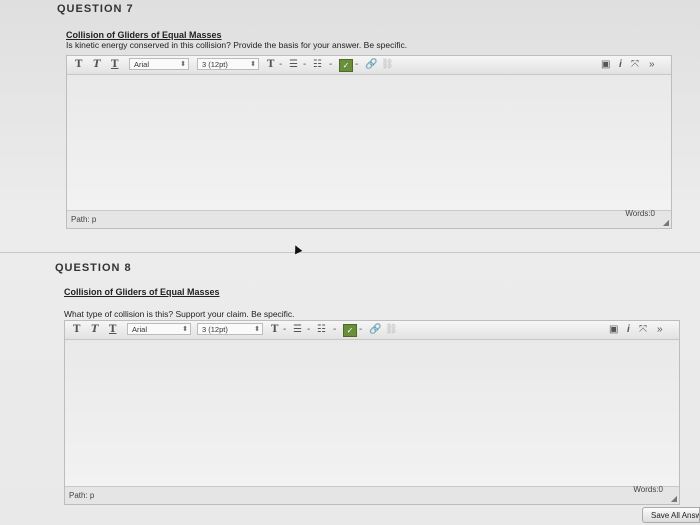  I want to click on question-8-title: Collision of Gliders of Equal Masses, so click(142, 292).